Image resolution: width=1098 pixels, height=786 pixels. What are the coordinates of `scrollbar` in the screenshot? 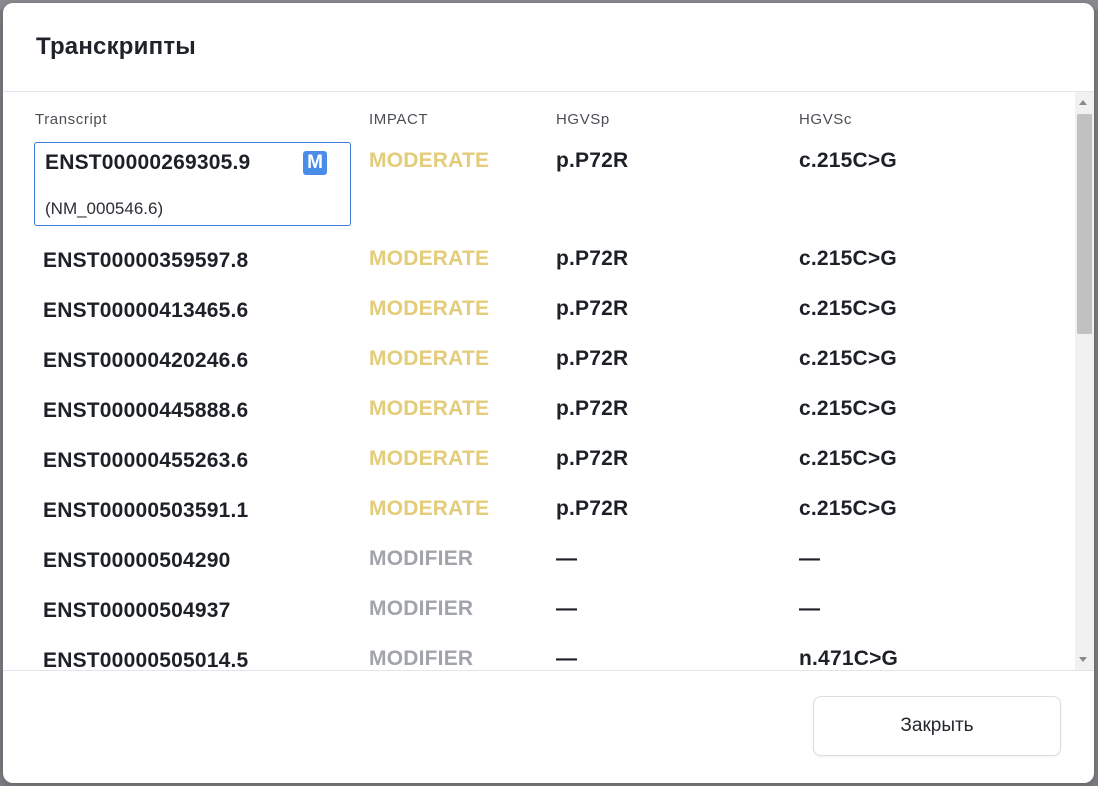 It's located at (1084, 381).